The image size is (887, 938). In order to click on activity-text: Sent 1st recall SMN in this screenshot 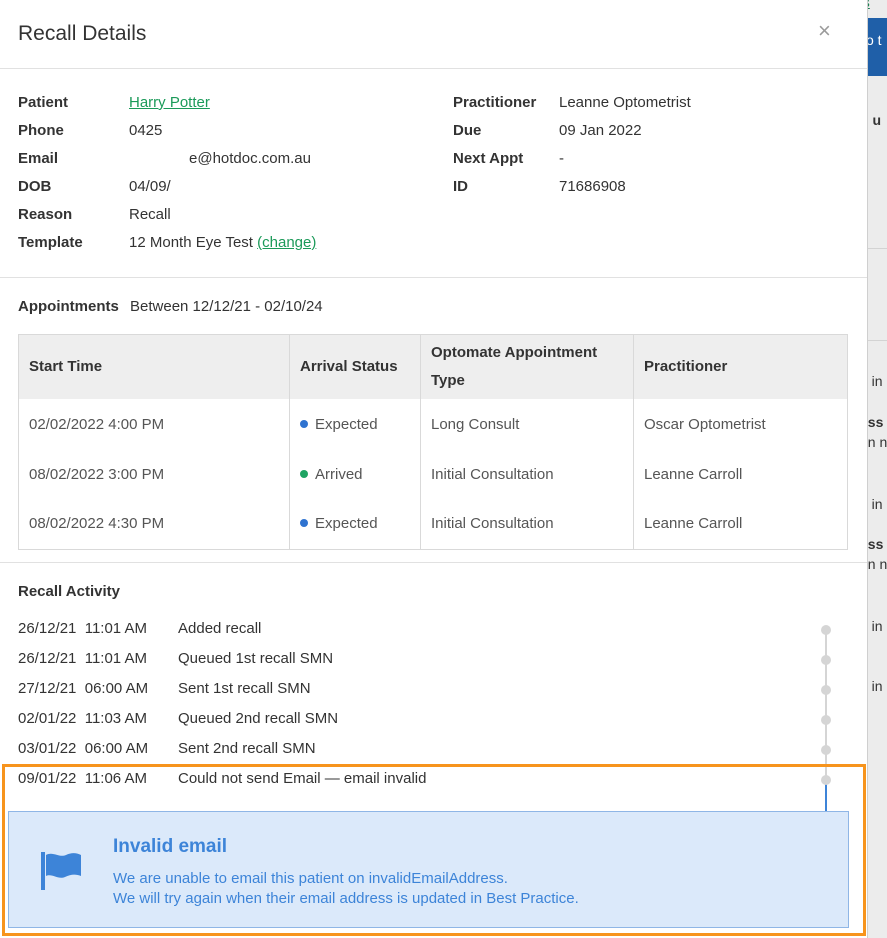, I will do `click(244, 688)`.